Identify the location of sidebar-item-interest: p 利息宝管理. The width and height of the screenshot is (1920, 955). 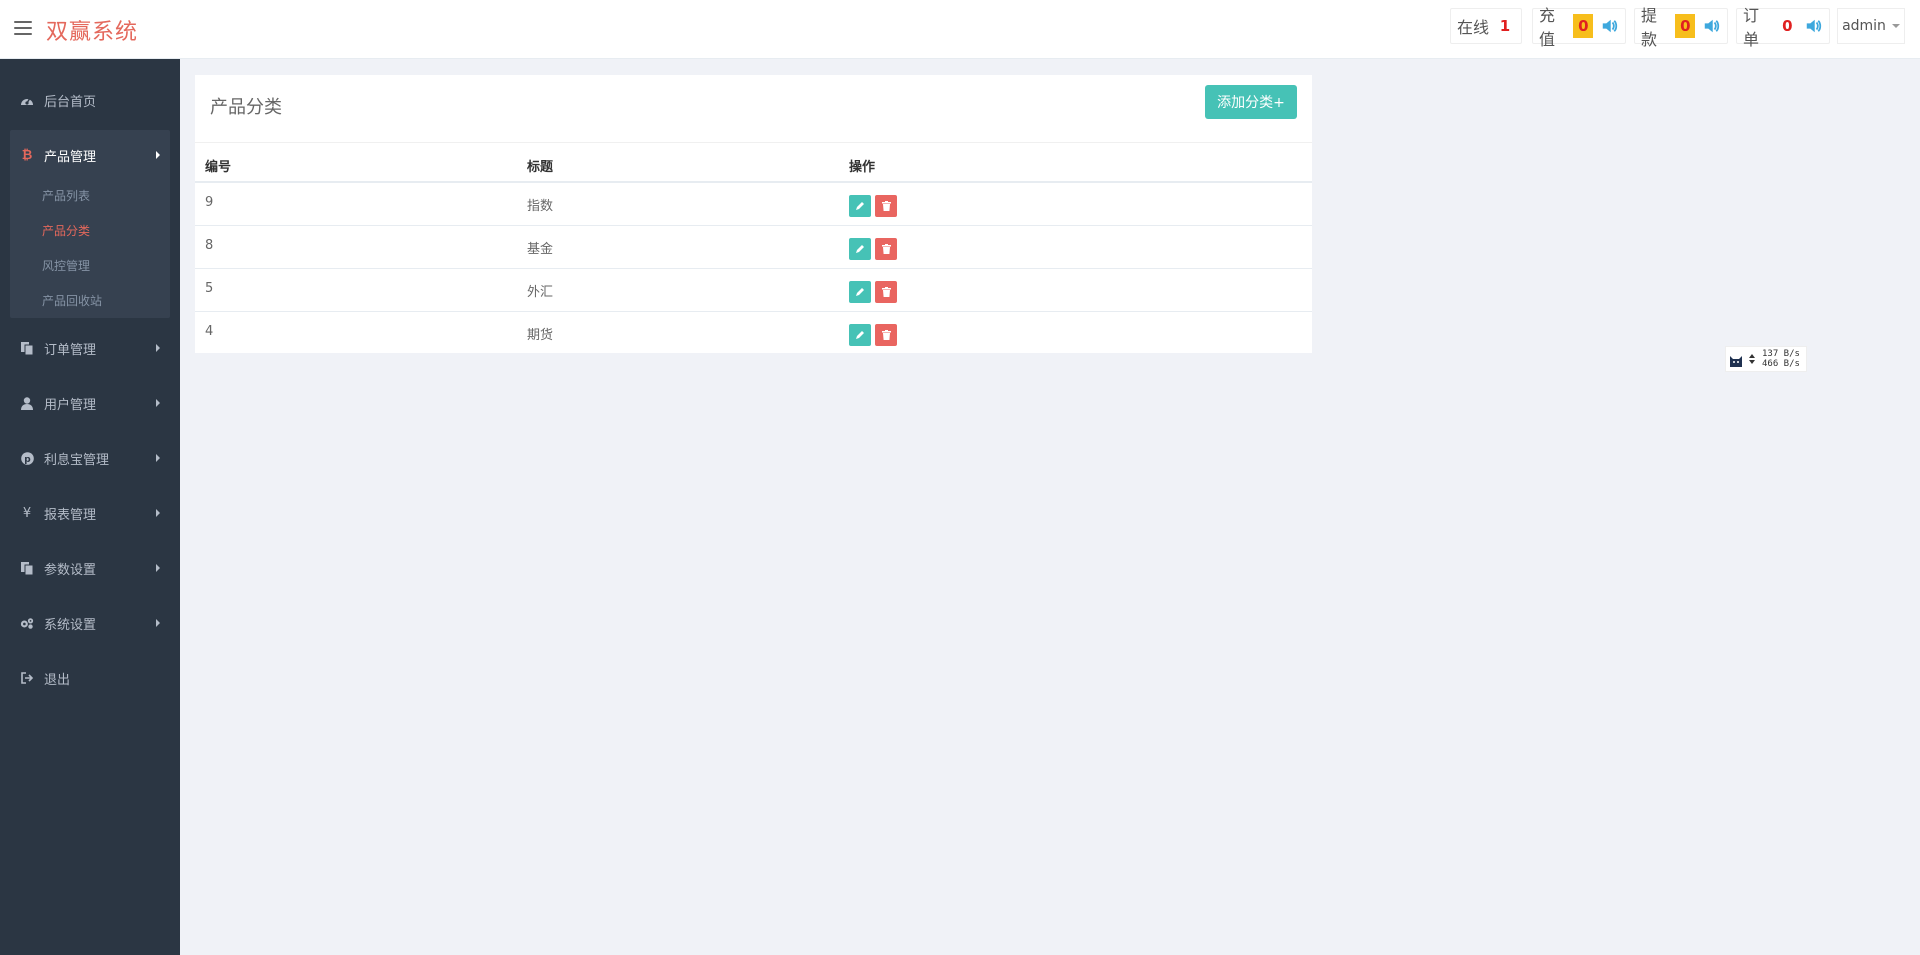
(90, 458).